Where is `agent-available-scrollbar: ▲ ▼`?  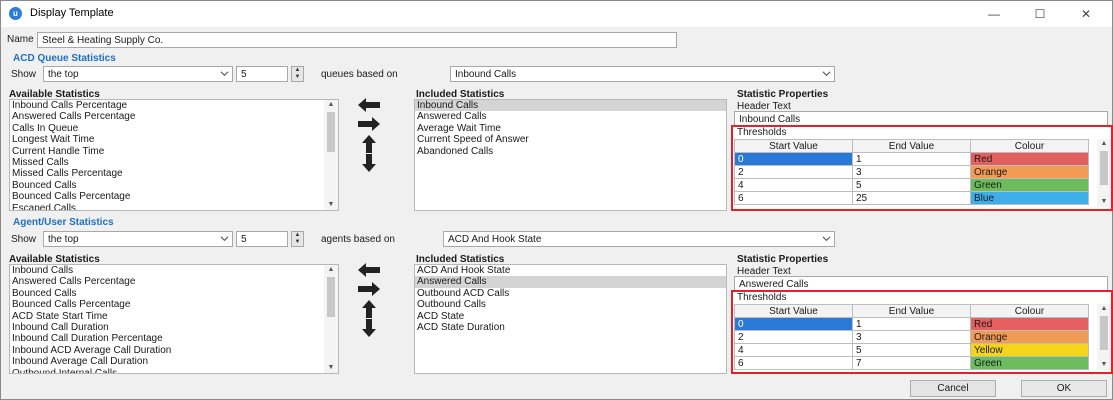
agent-available-scrollbar: ▲ ▼ is located at coordinates (331, 319).